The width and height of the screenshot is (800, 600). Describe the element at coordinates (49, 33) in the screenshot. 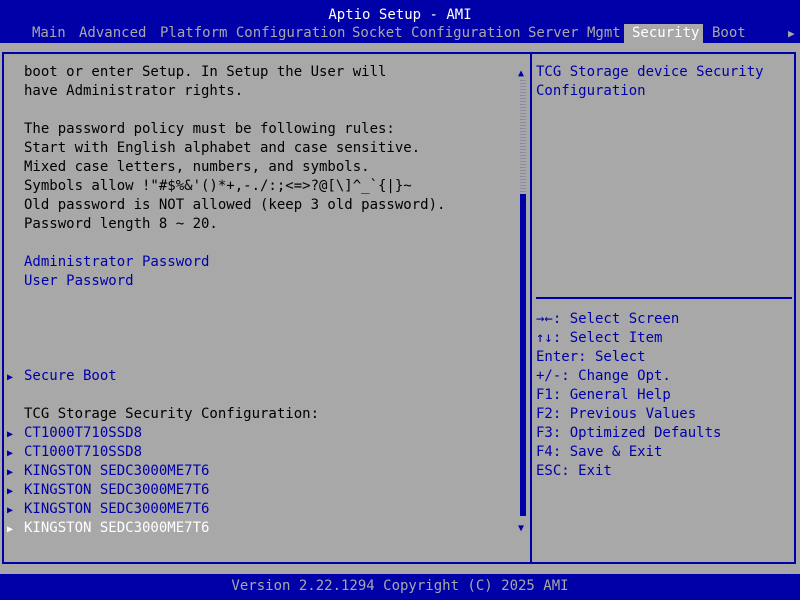

I see `tab-main: Main` at that location.